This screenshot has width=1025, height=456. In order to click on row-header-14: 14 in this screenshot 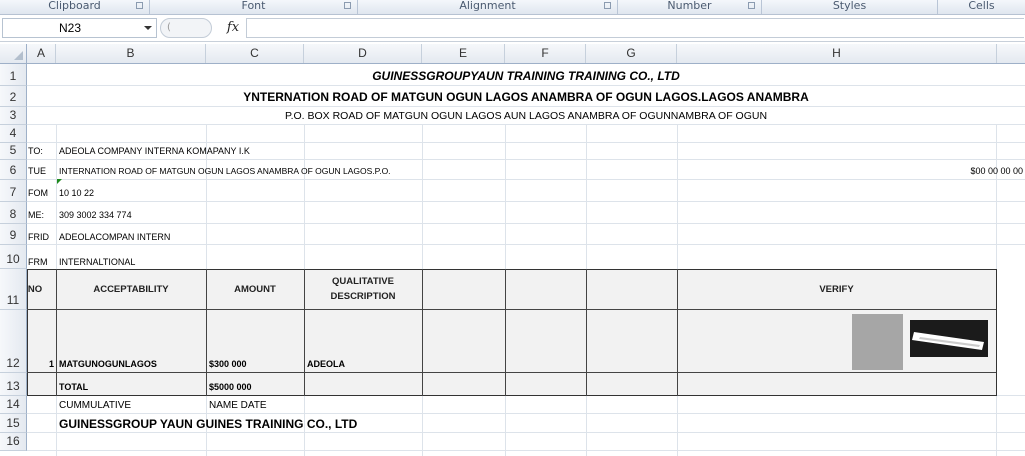, I will do `click(13, 405)`.